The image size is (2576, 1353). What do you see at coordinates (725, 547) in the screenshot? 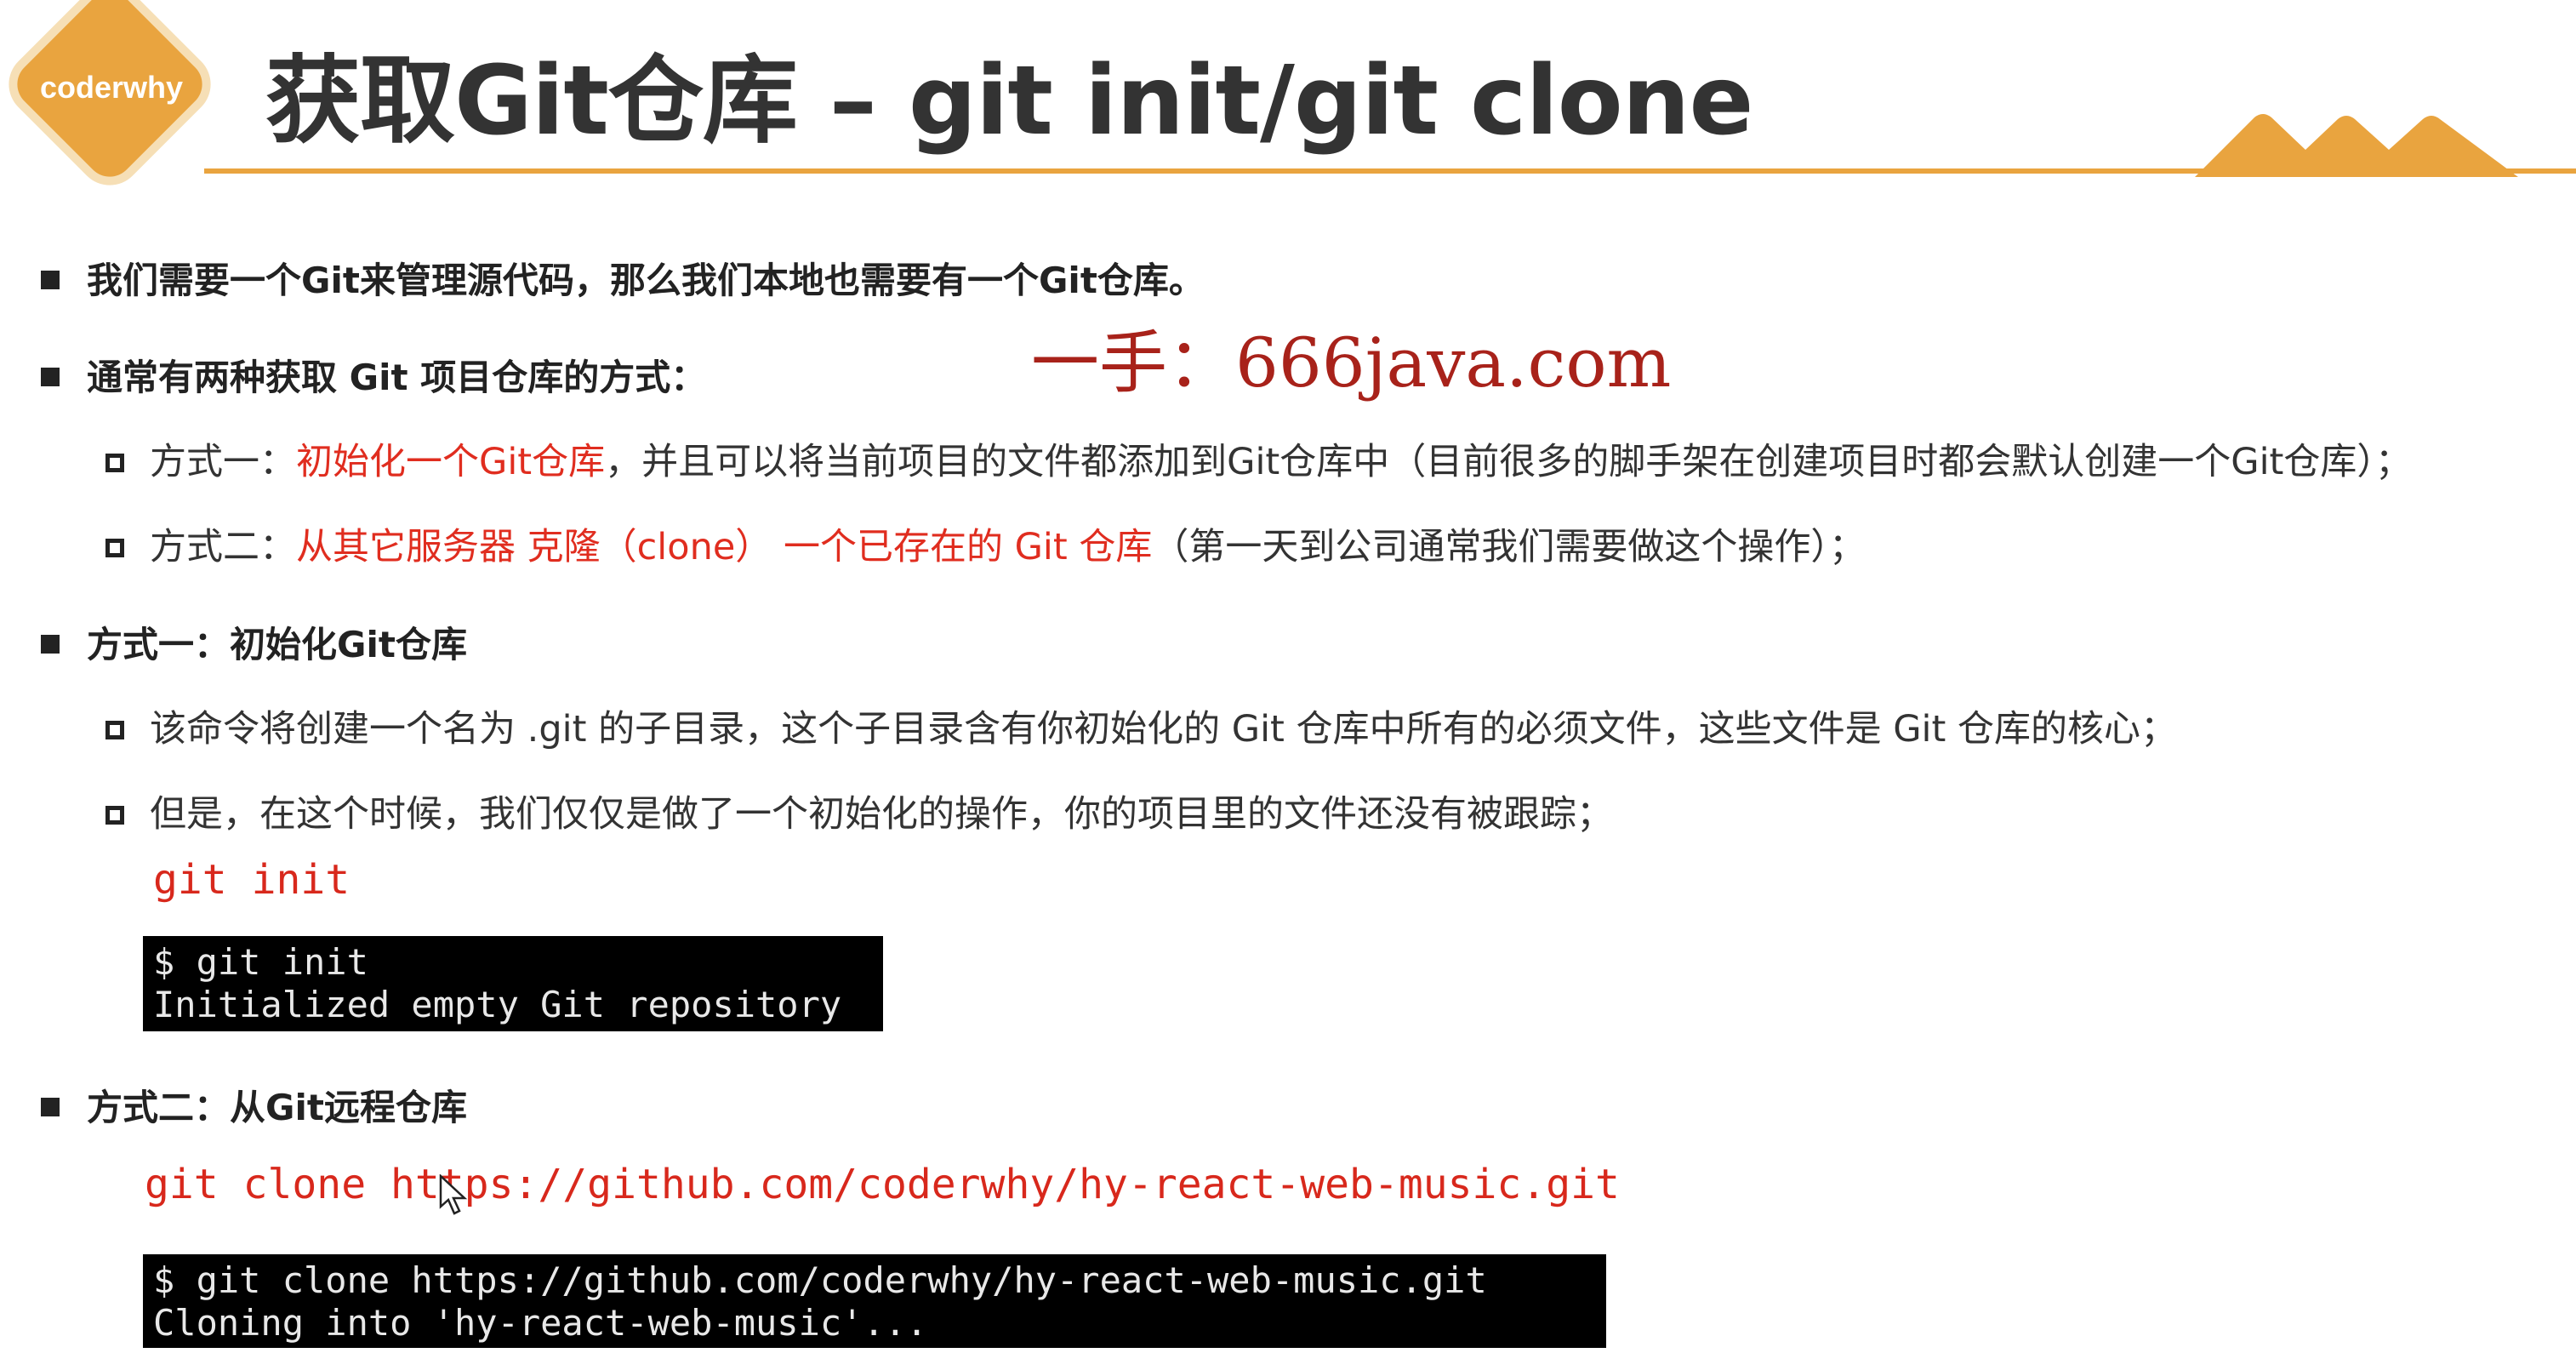
I see `sub-bullet-highlight: 从其它服务器 克隆（clone） 一个已存在的 Git 仓库` at bounding box center [725, 547].